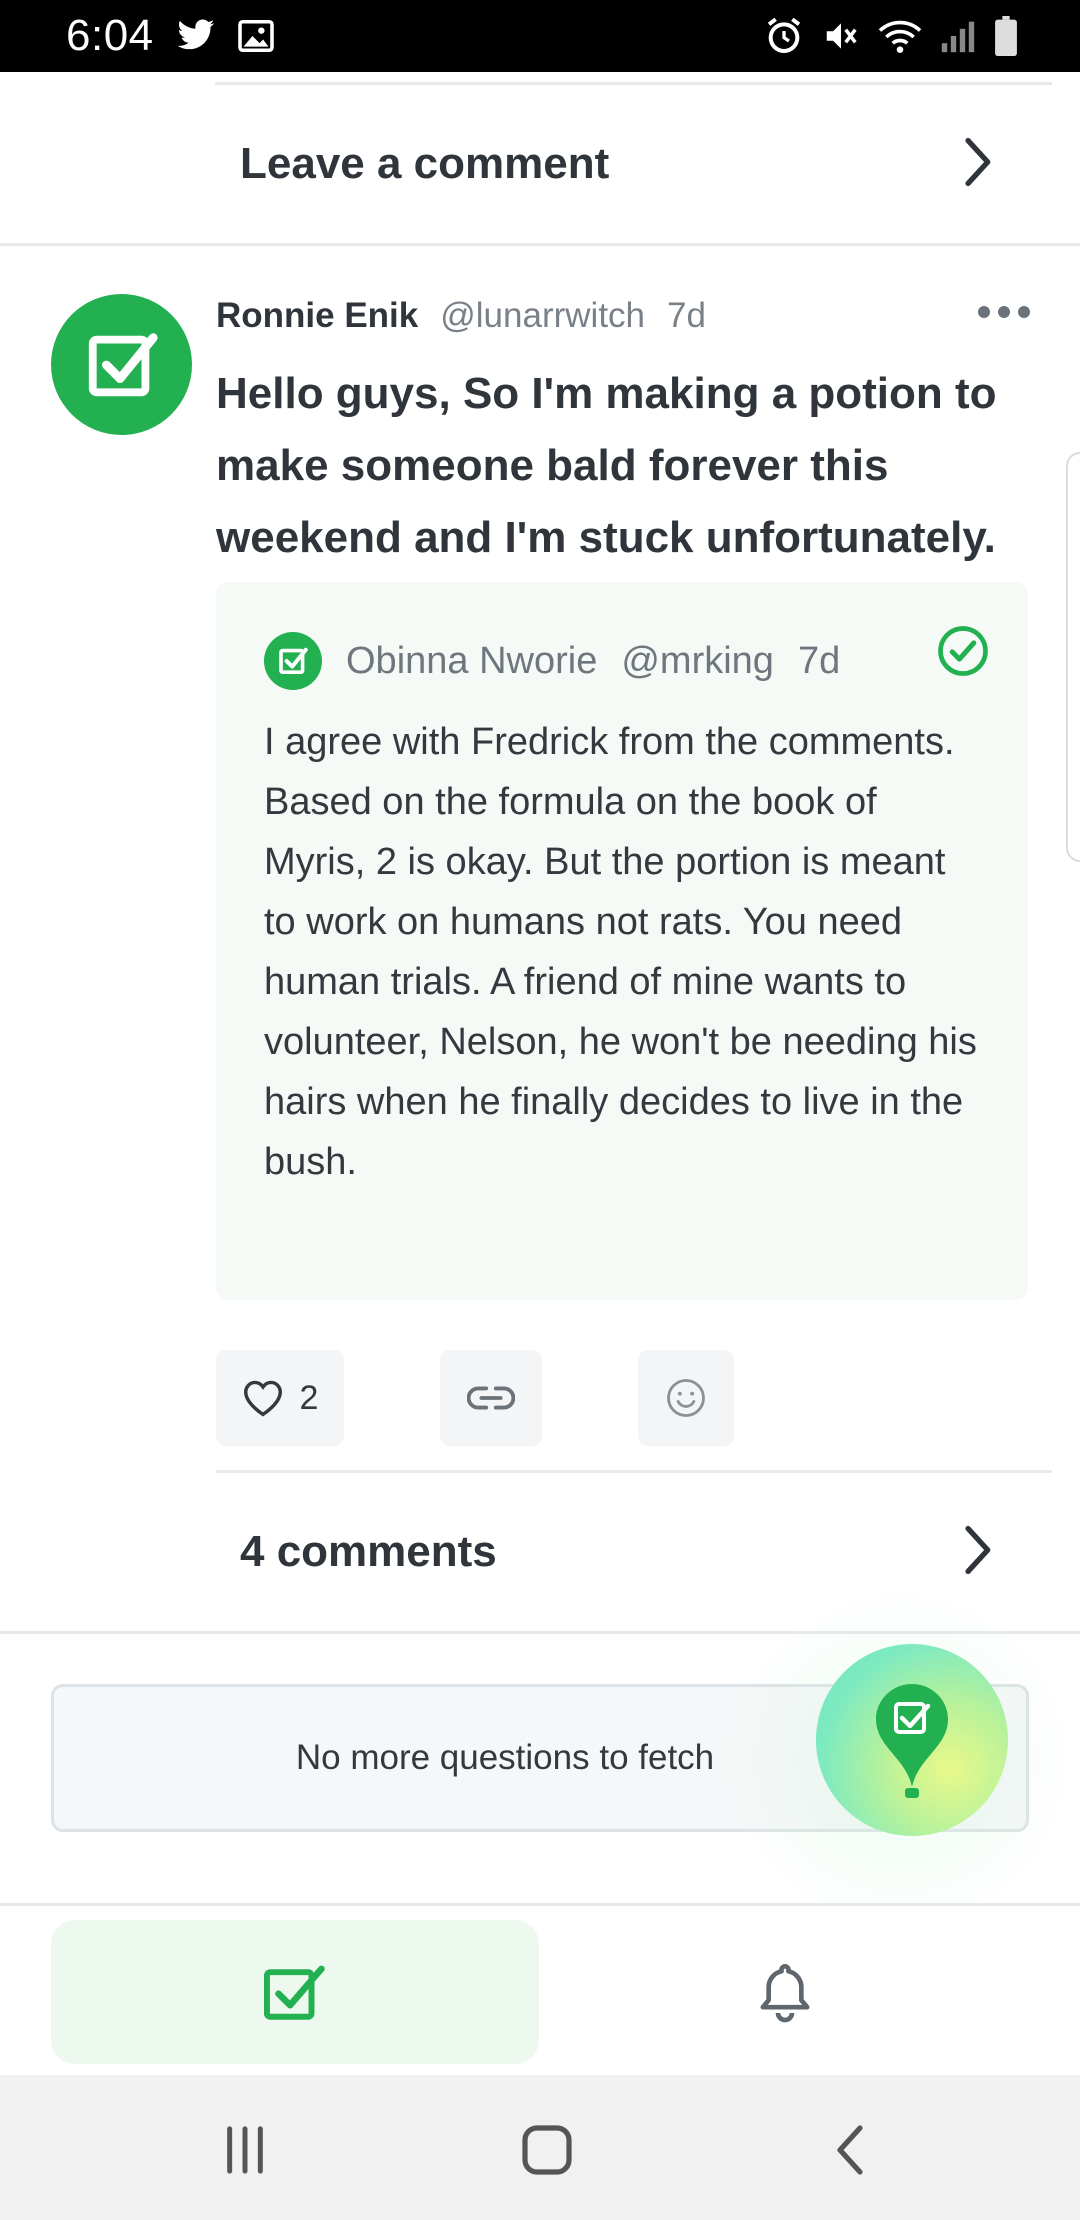  I want to click on ask-question-fab, so click(912, 1740).